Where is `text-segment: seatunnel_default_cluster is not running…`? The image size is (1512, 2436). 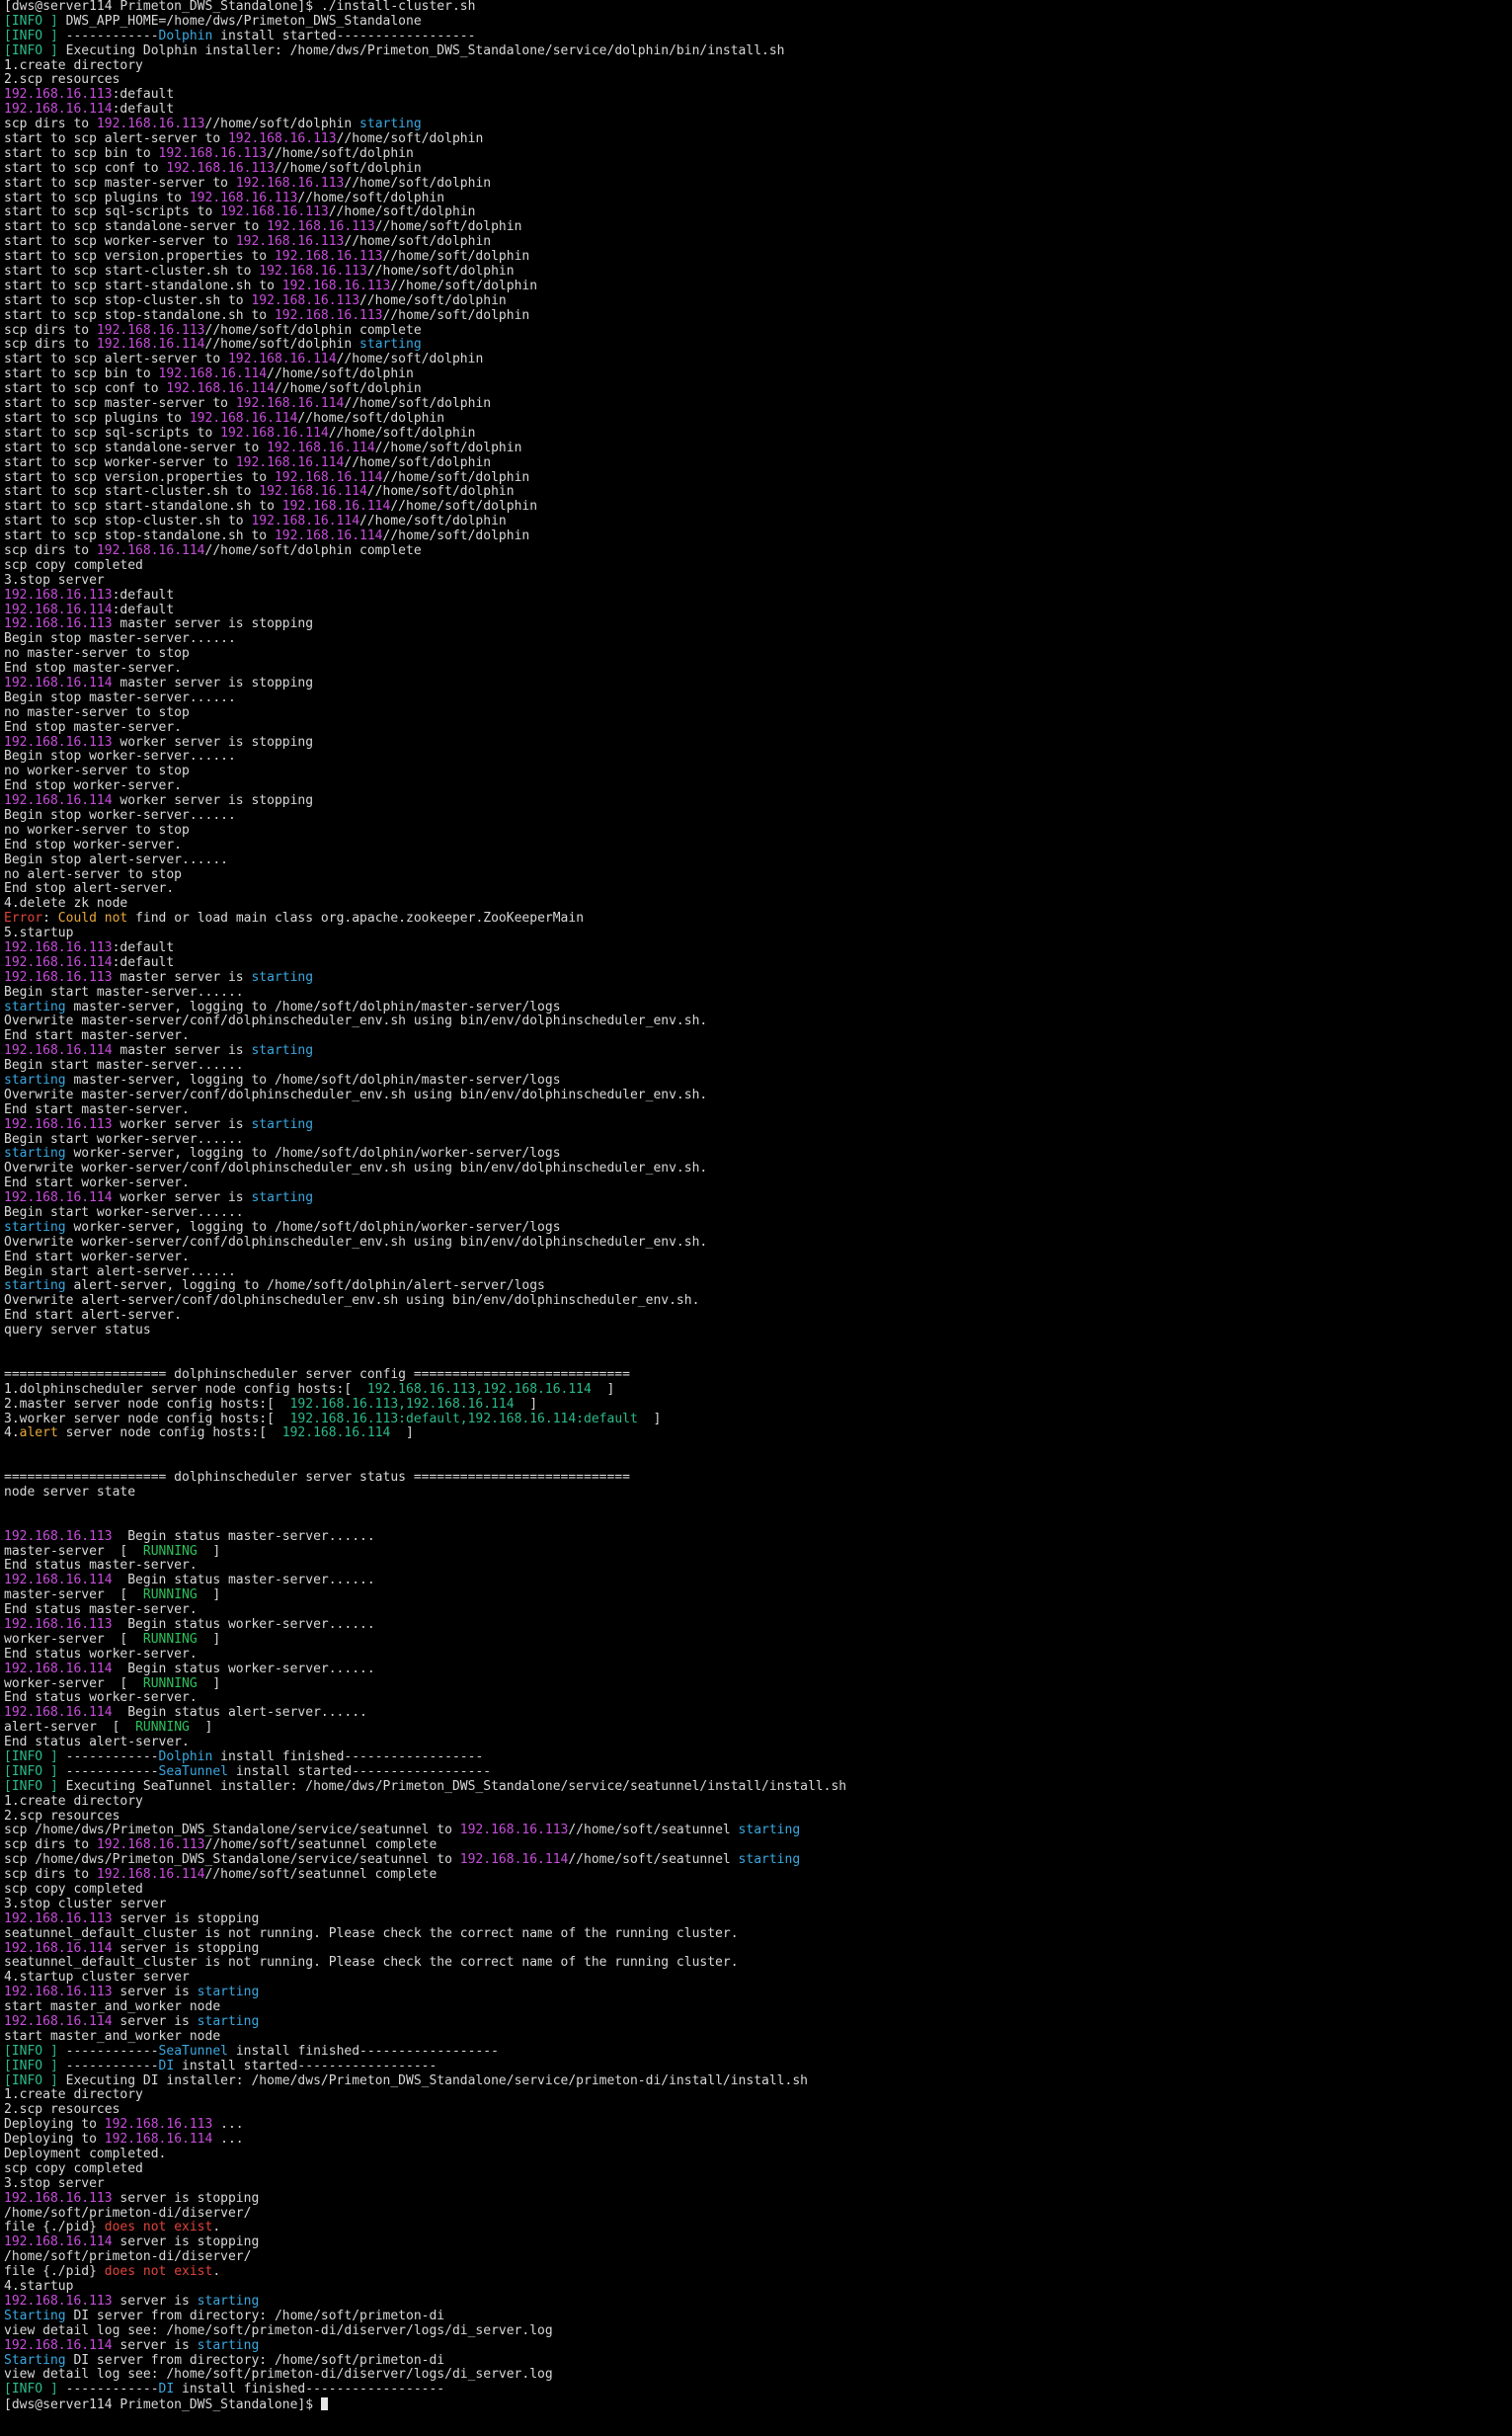 text-segment: seatunnel_default_cluster is not running… is located at coordinates (372, 1963).